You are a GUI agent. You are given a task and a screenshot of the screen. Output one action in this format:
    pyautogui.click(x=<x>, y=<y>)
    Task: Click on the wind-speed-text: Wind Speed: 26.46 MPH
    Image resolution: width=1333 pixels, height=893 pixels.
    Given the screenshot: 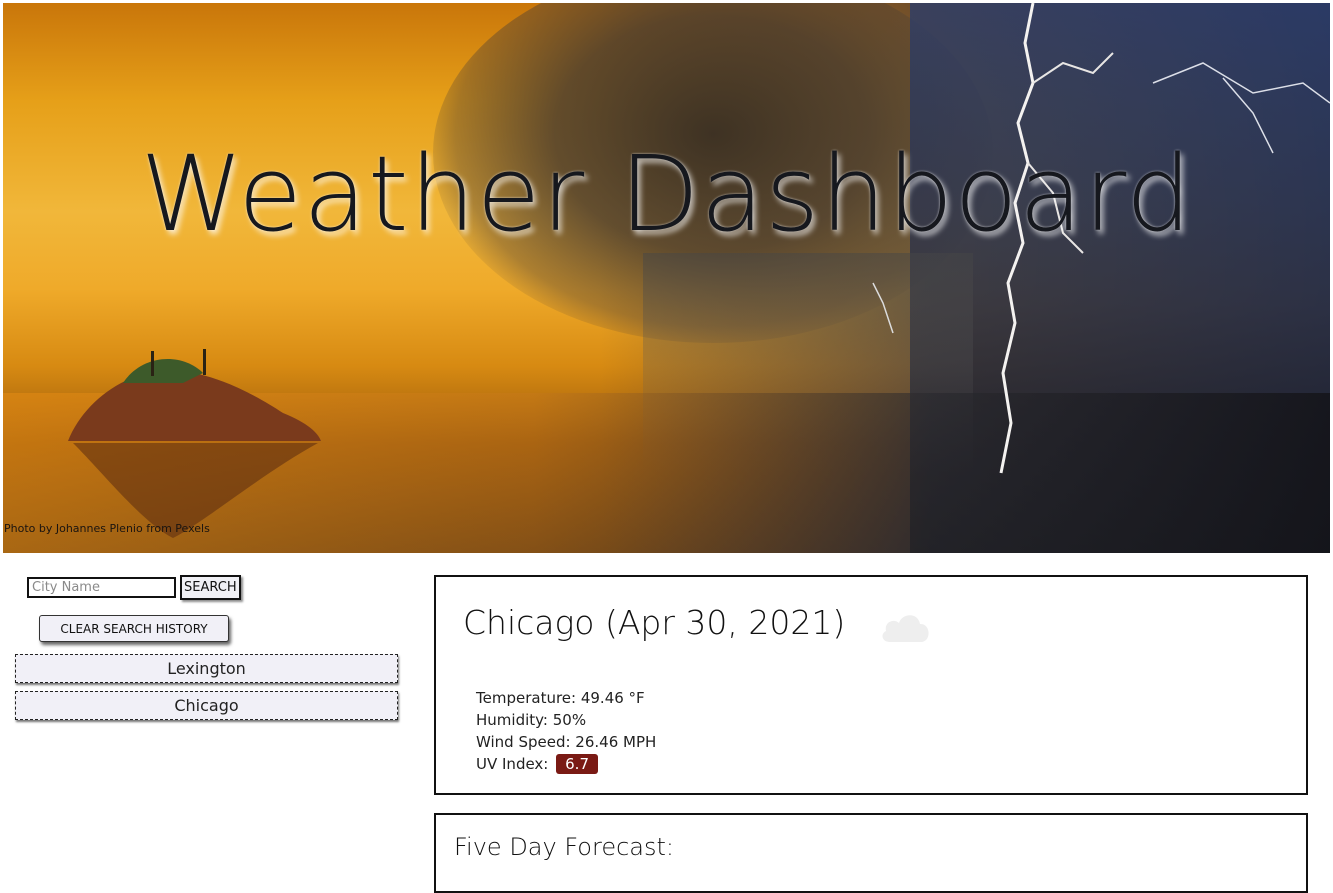 What is the action you would take?
    pyautogui.click(x=566, y=742)
    